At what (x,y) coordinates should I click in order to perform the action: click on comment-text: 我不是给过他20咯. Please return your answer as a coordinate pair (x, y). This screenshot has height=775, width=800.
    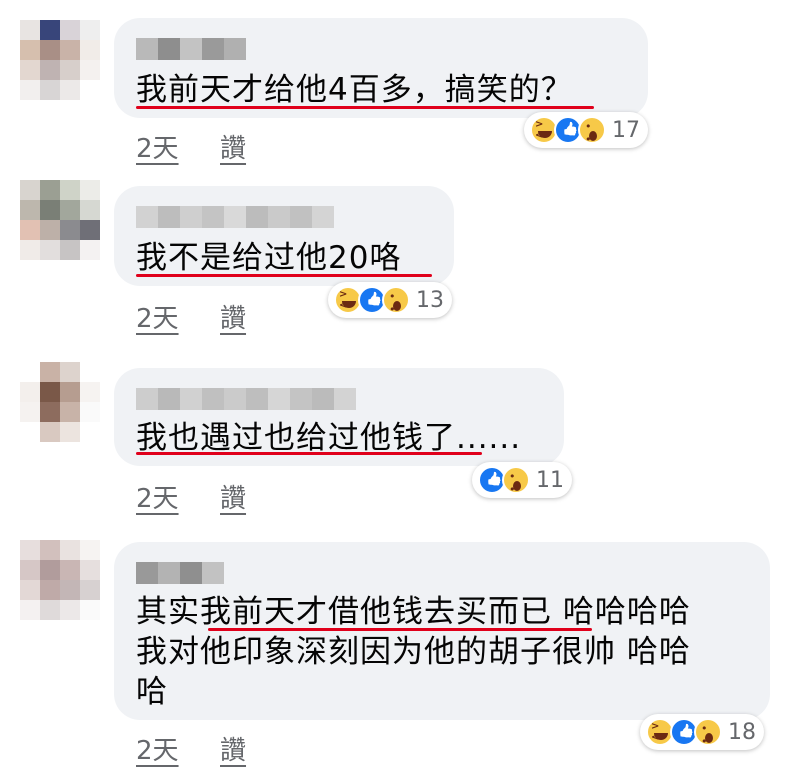
    Looking at the image, I should click on (269, 258).